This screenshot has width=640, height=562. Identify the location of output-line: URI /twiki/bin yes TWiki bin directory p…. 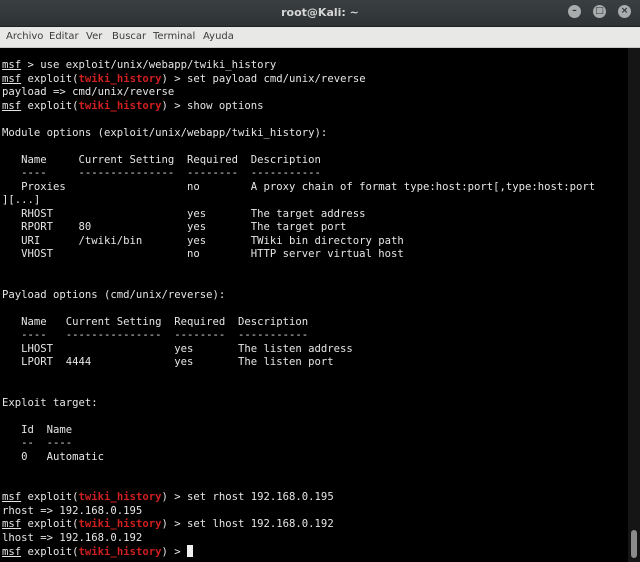
(203, 242).